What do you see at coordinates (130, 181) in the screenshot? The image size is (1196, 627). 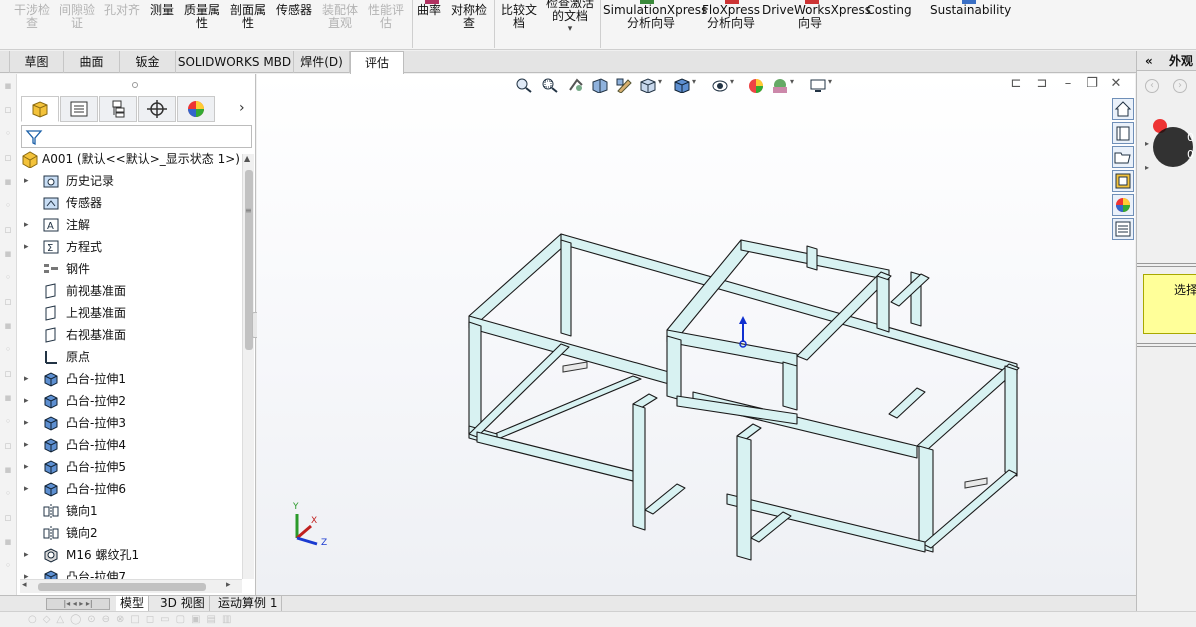 I see `tree-node: ▸ 历史记录` at bounding box center [130, 181].